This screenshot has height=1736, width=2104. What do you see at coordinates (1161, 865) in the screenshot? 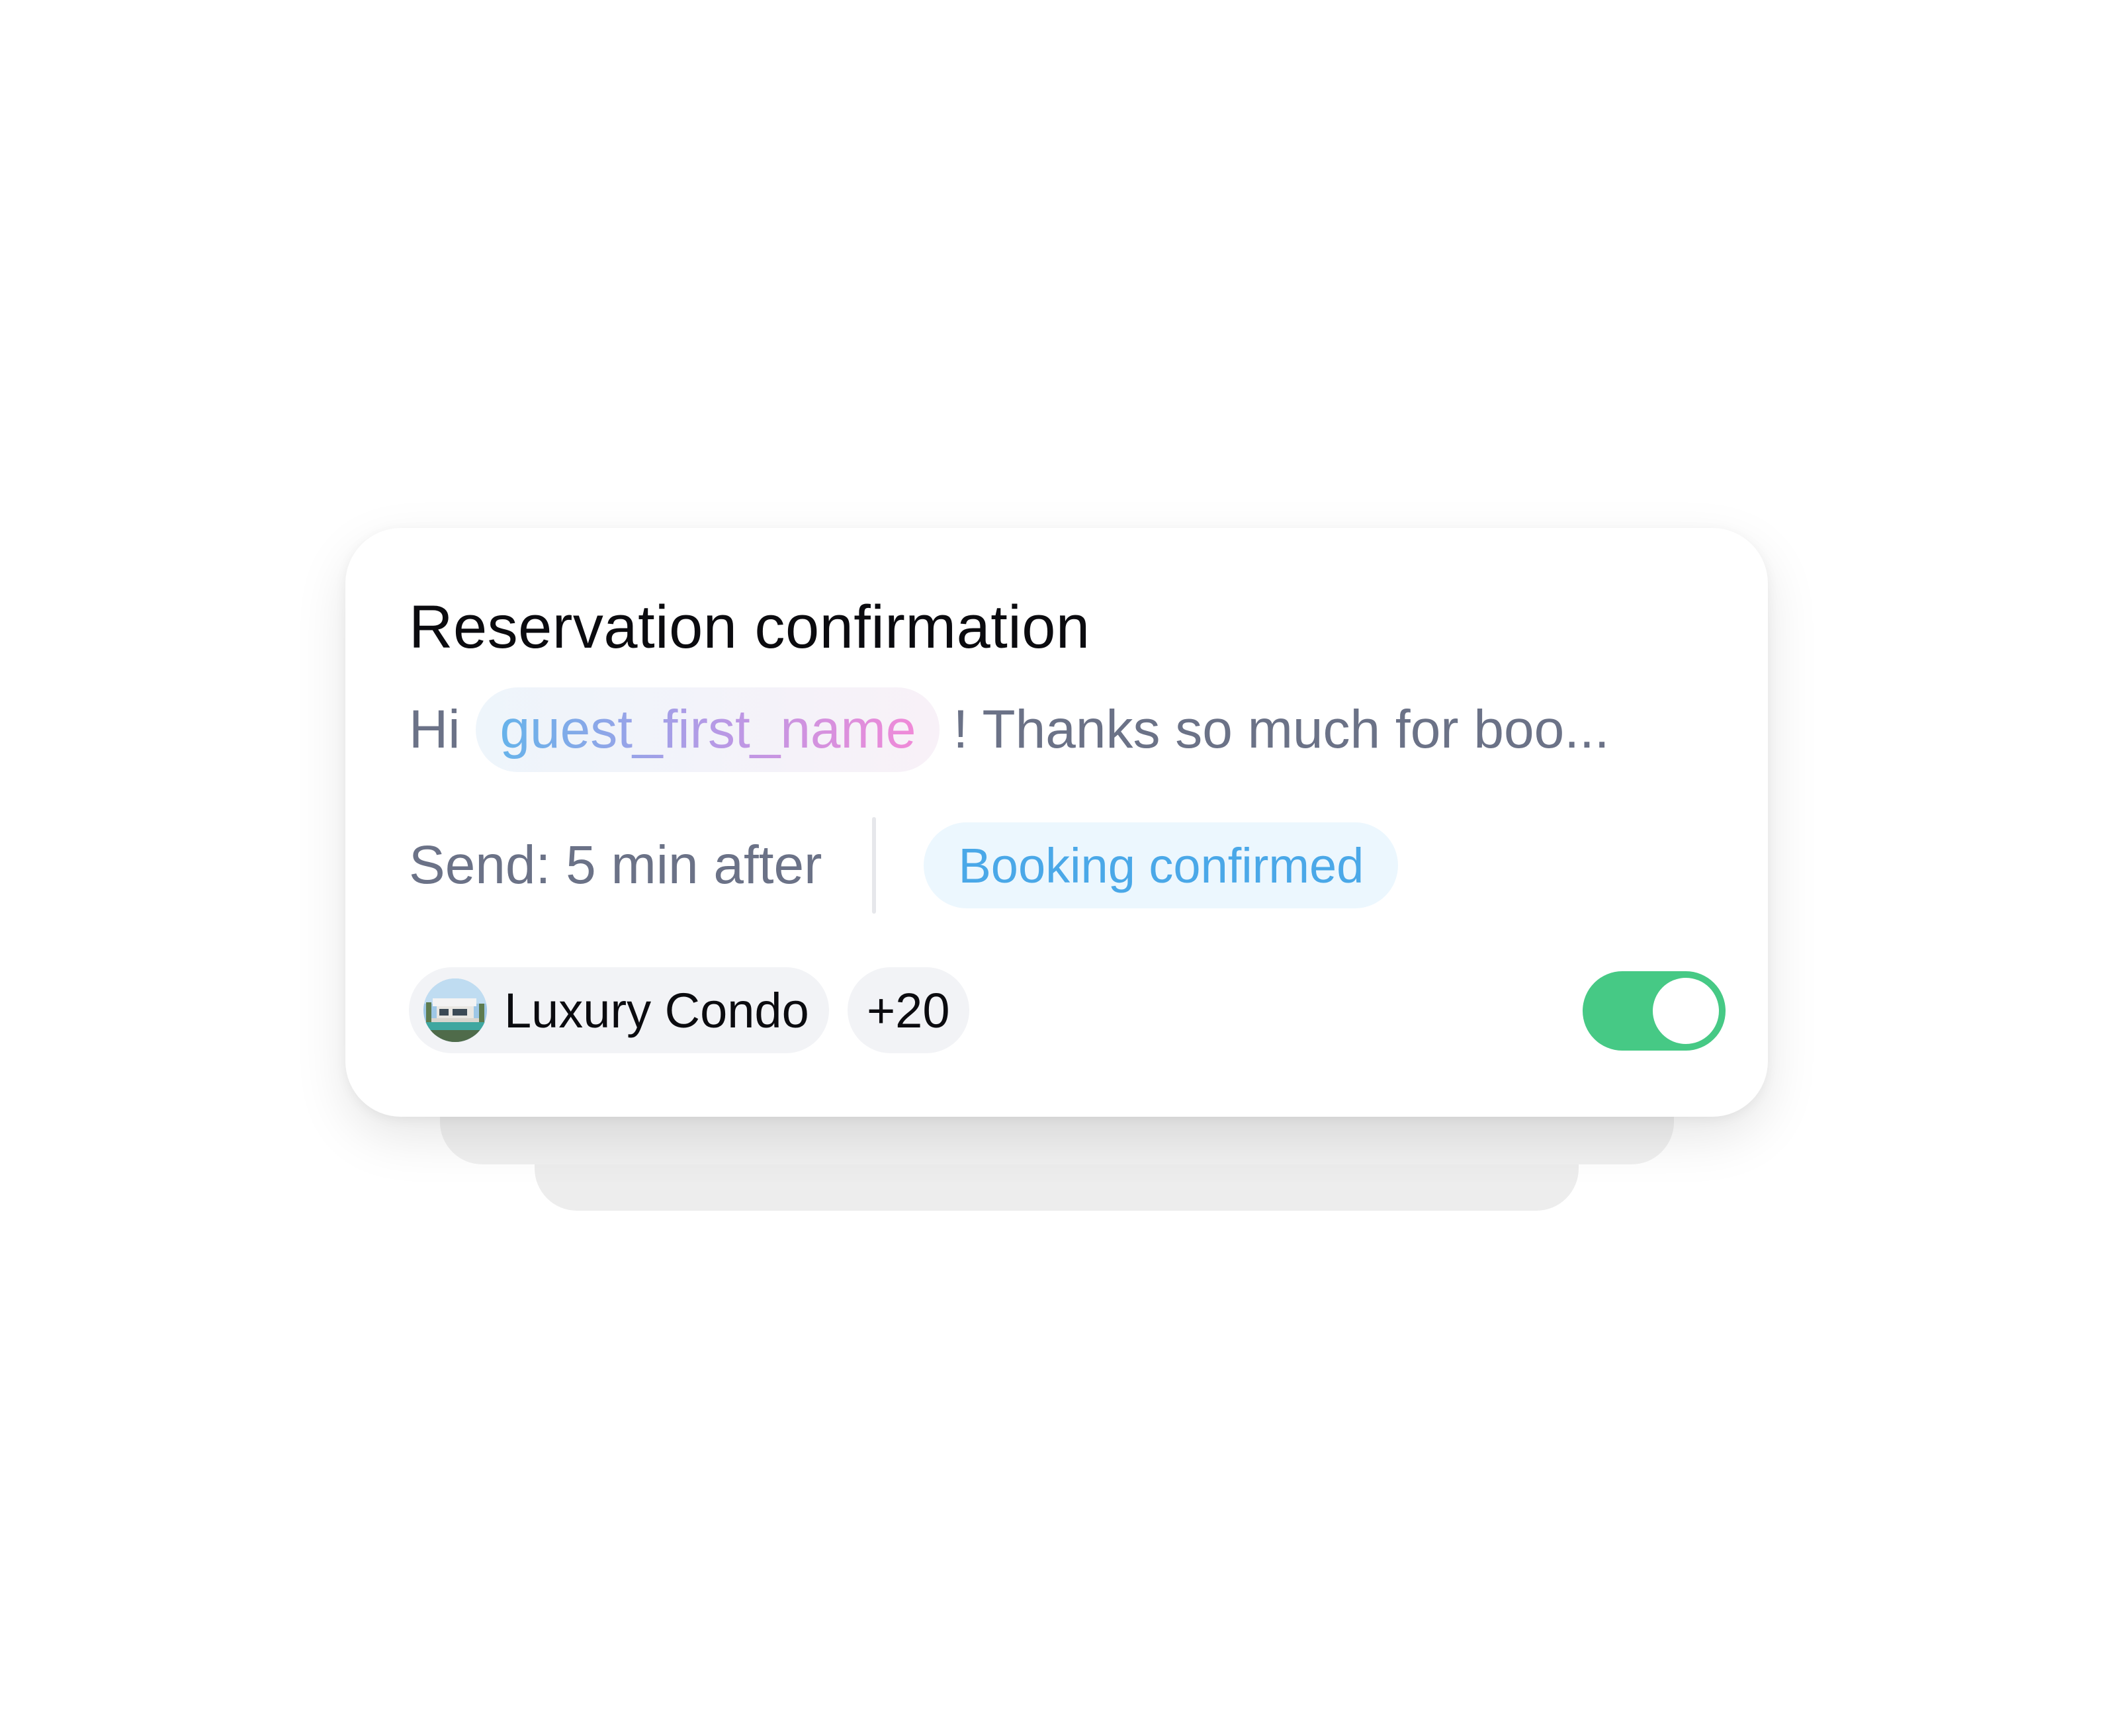
I see `trigger-badge: Booking confirmed` at bounding box center [1161, 865].